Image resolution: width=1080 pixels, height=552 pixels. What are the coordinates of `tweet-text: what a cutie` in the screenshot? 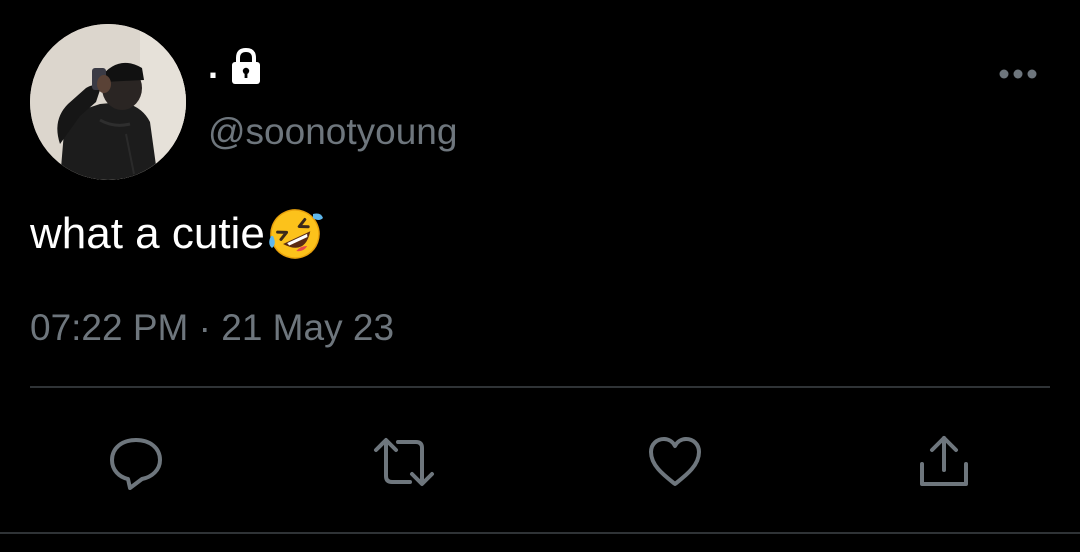 It's located at (147, 233).